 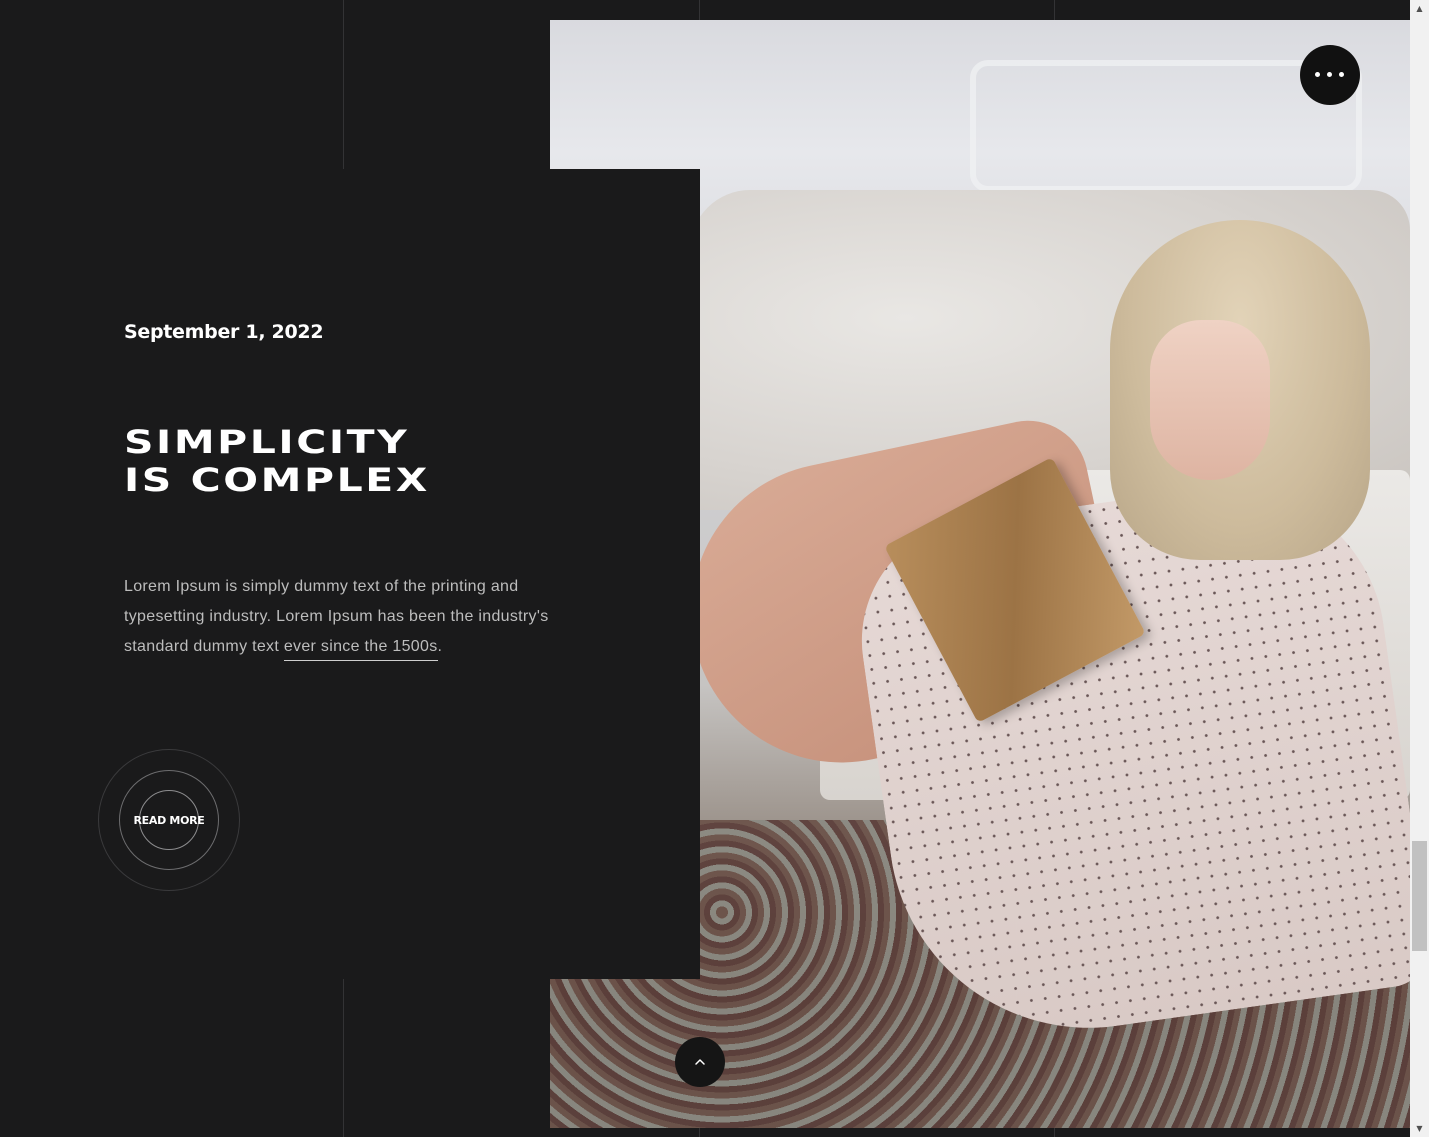 What do you see at coordinates (1419, 896) in the screenshot?
I see `scrollbar-thumb` at bounding box center [1419, 896].